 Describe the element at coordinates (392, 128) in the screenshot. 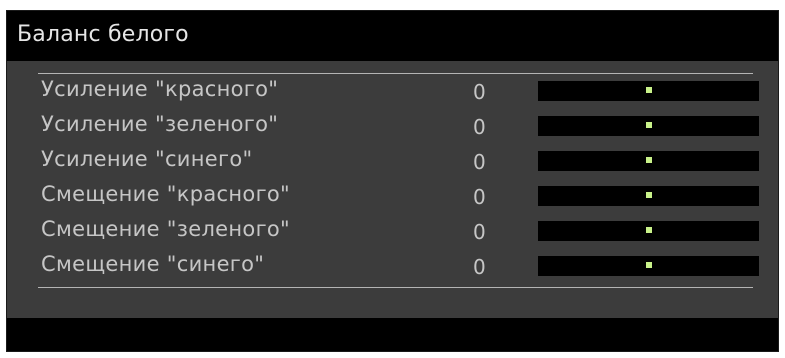

I see `setting-row-green-gain: Усиление "зеленого" 0` at that location.